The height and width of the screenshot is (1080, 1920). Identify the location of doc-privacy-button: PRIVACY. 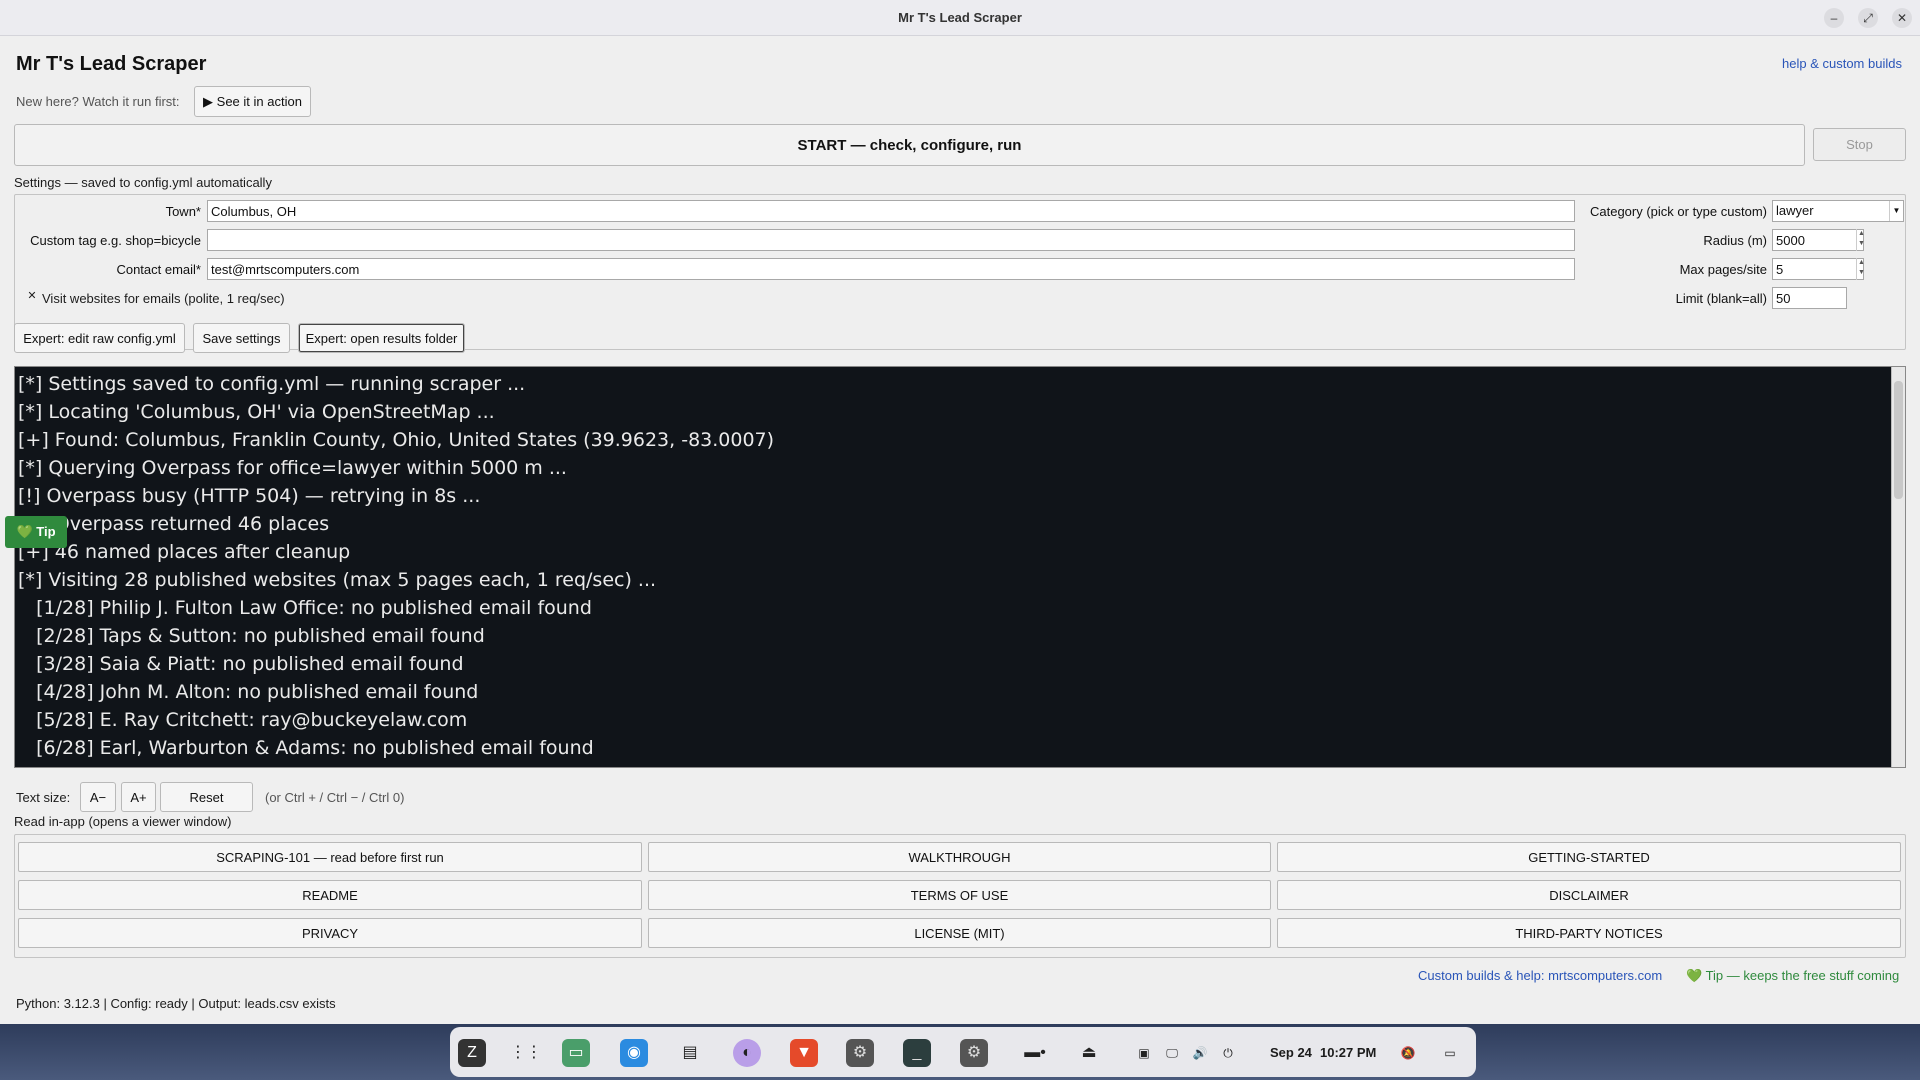
(330, 933).